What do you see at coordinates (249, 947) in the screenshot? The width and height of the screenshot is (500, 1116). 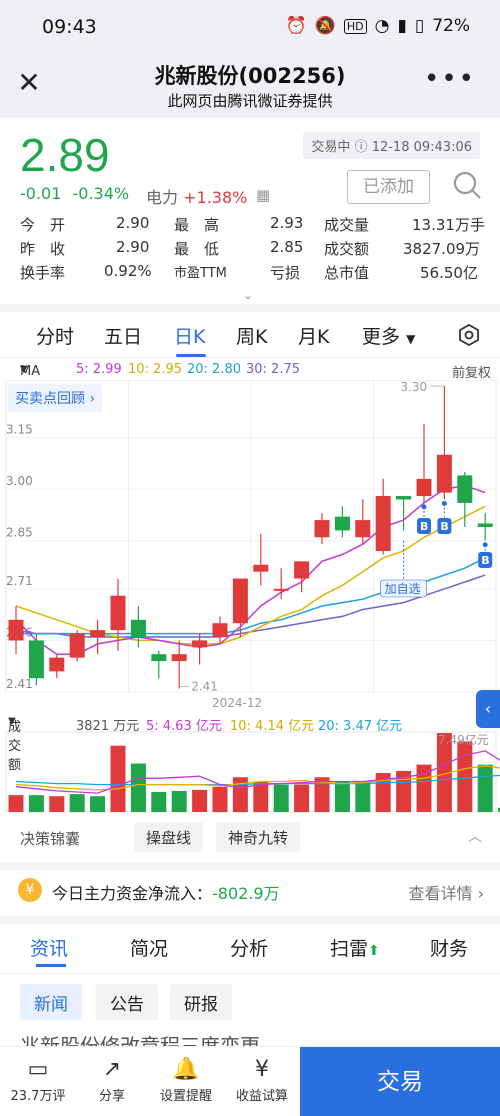 I see `tab-analysis: 分析` at bounding box center [249, 947].